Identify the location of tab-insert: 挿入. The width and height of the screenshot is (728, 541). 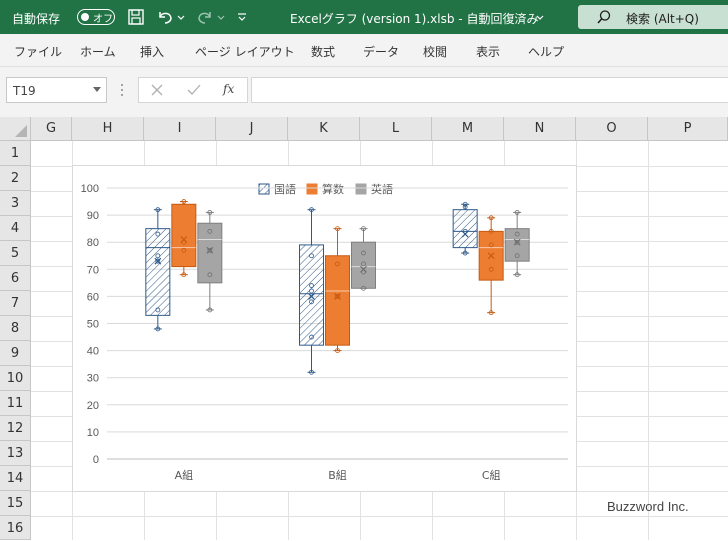
(152, 51).